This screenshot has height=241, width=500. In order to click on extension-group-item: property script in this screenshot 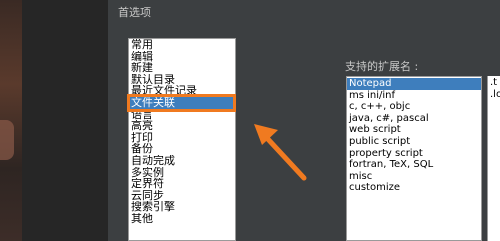, I will do `click(414, 154)`.